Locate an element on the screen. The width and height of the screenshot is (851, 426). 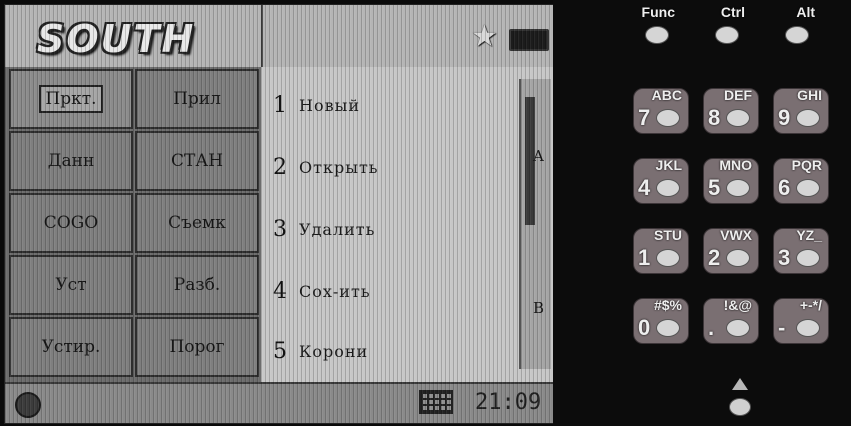
list-item-number: 2 is located at coordinates (280, 167).